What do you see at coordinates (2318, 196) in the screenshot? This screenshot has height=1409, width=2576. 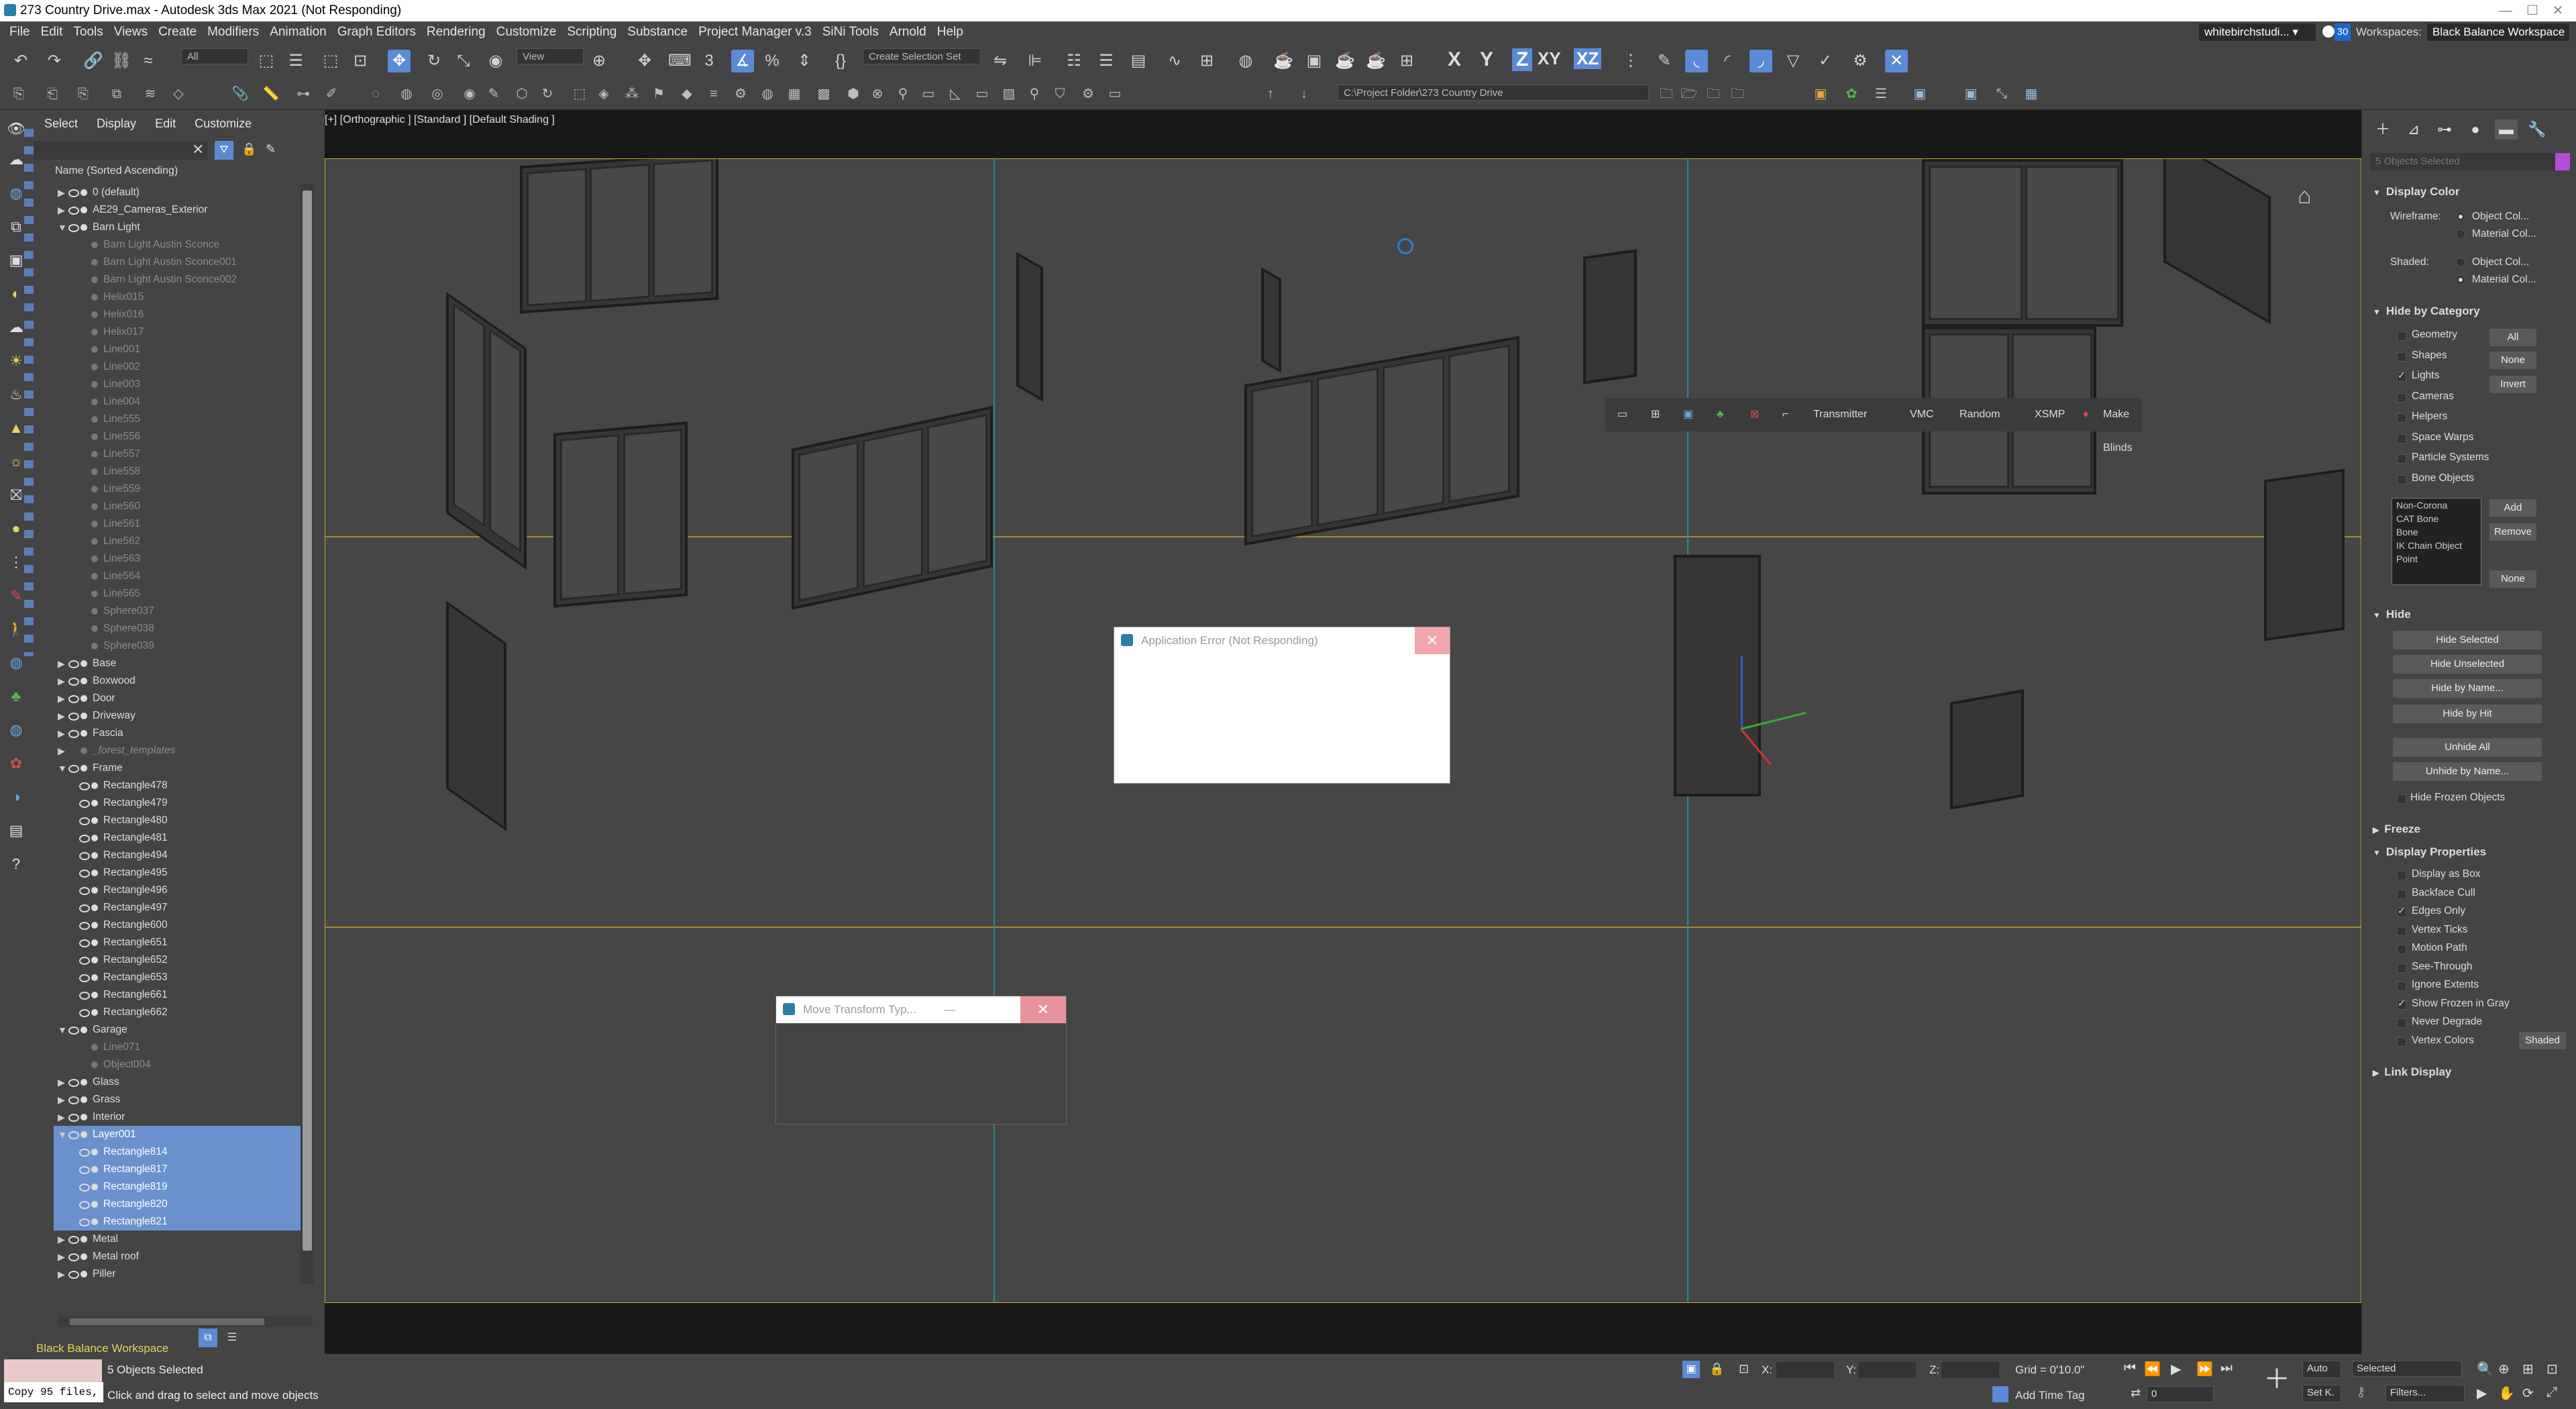 I see `viewcube-icon: ⌂` at bounding box center [2318, 196].